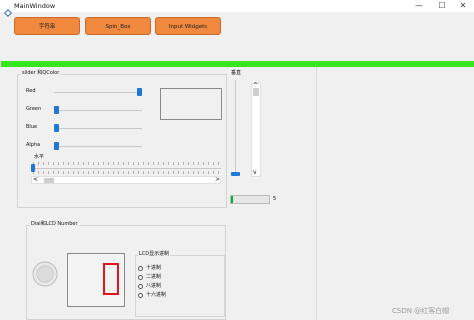 The image size is (474, 320). I want to click on horizontal-slider-ticks-bottom, so click(126, 172).